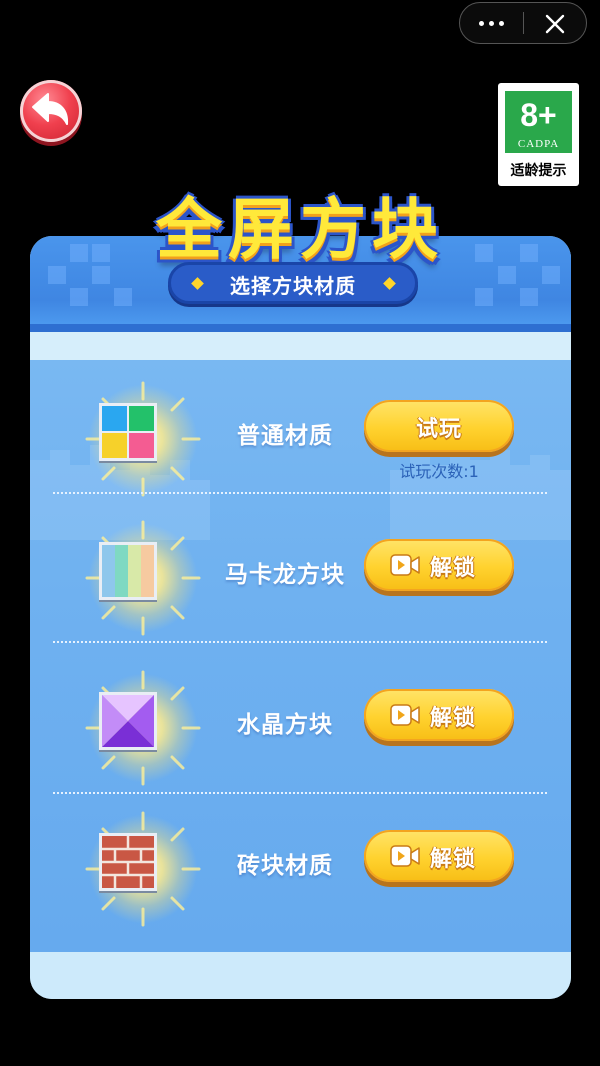 This screenshot has width=600, height=1066. I want to click on material-row: 砖块材质 解锁, so click(300, 889).